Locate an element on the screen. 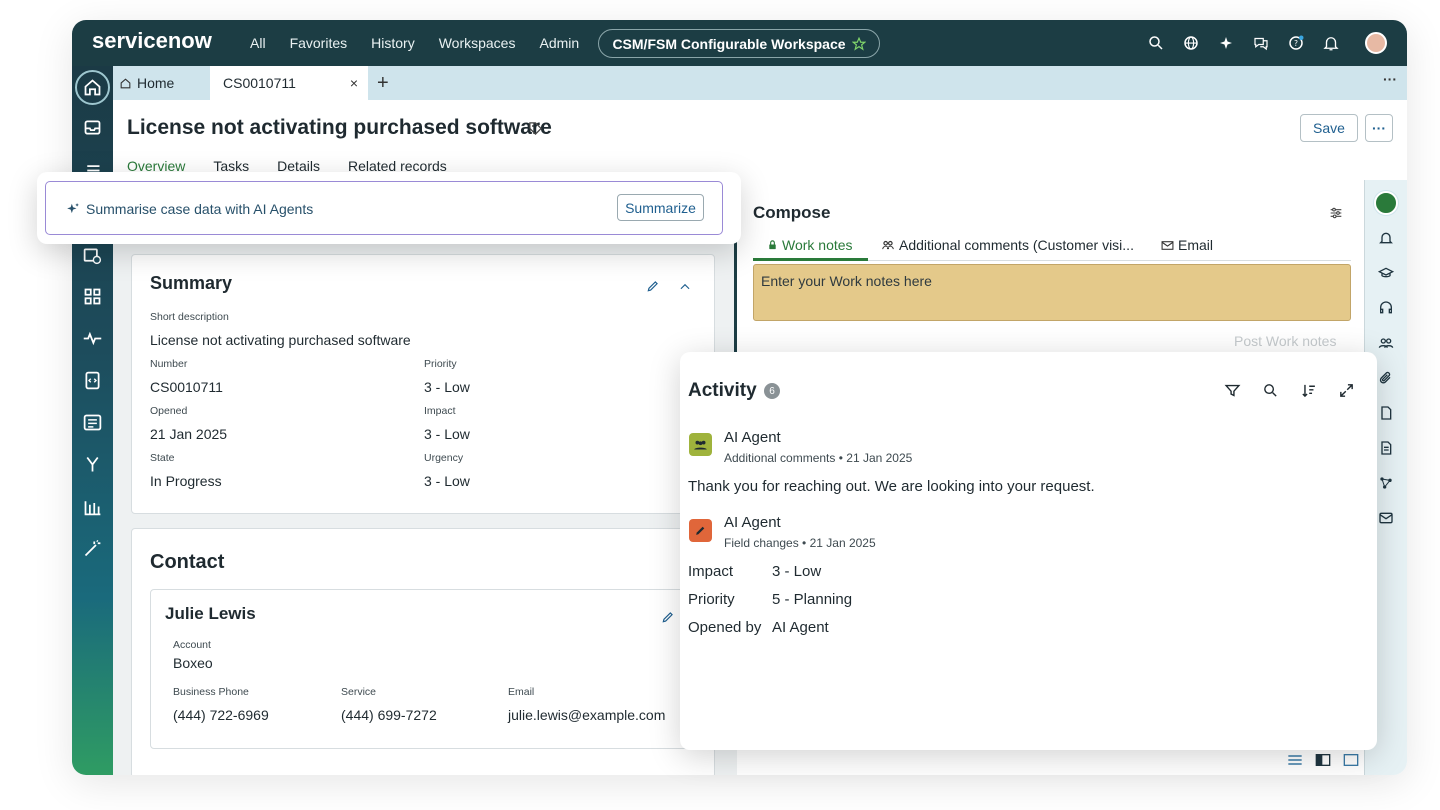 The height and width of the screenshot is (810, 1440). expand-icon is located at coordinates (1346, 390).